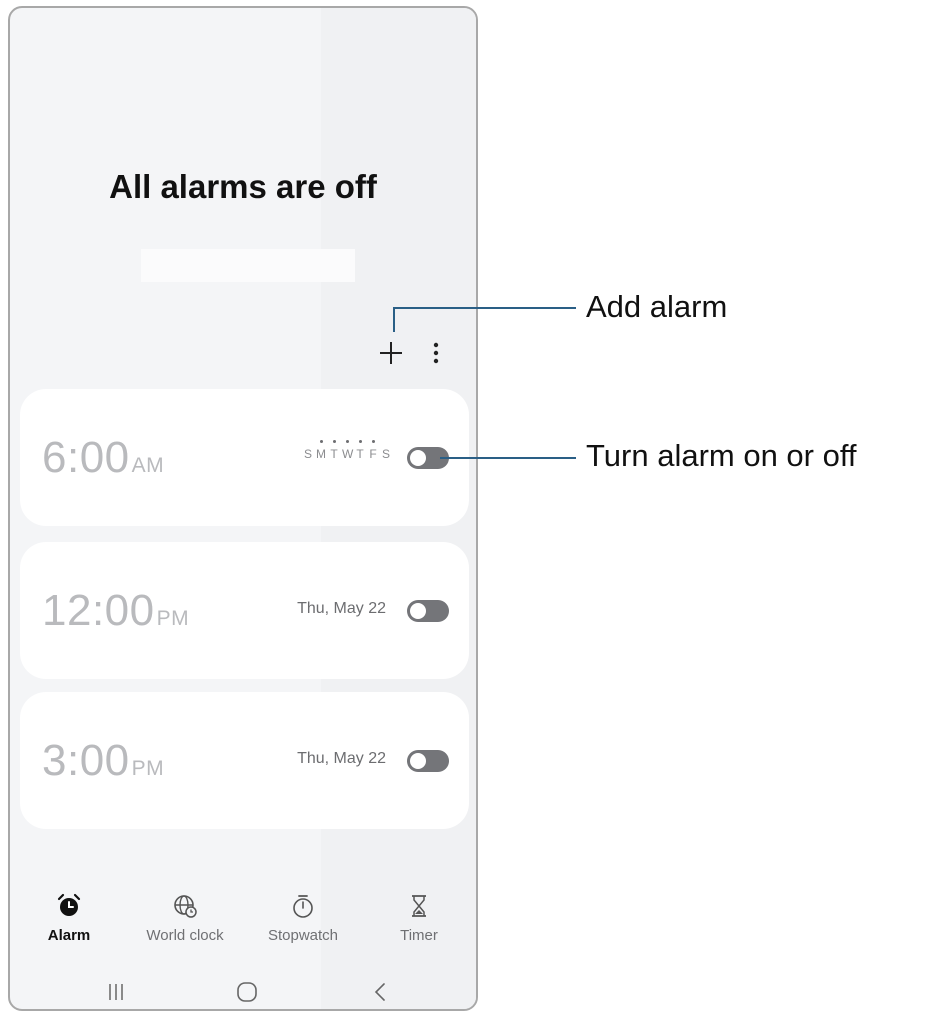  Describe the element at coordinates (244, 457) in the screenshot. I see `alarm-card: 6:00AM S M T W T F S` at that location.